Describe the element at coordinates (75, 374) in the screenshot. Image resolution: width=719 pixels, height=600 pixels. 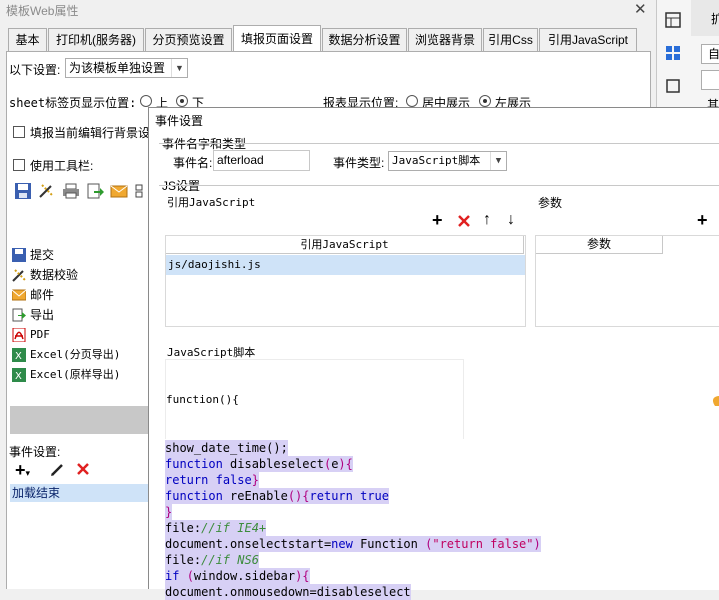
I see `toolbar-item-label: Excel(原样导出)` at that location.